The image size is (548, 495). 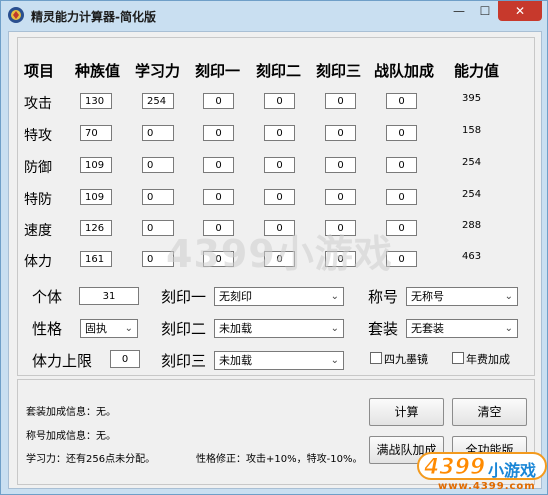 What do you see at coordinates (454, 468) in the screenshot?
I see `logo-text: 4399` at bounding box center [454, 468].